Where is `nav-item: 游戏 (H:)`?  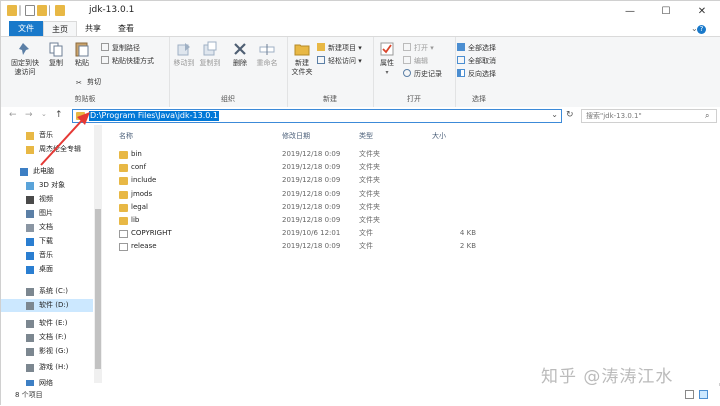 nav-item: 游戏 (H:) is located at coordinates (47, 367).